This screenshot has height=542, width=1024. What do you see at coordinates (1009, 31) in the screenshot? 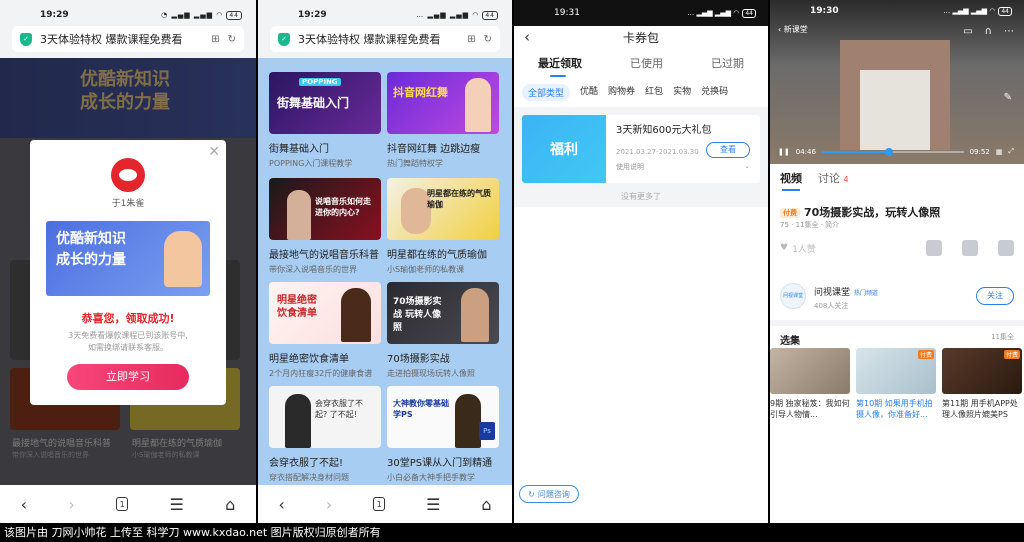
I see `more-icon: ⋯` at bounding box center [1009, 31].